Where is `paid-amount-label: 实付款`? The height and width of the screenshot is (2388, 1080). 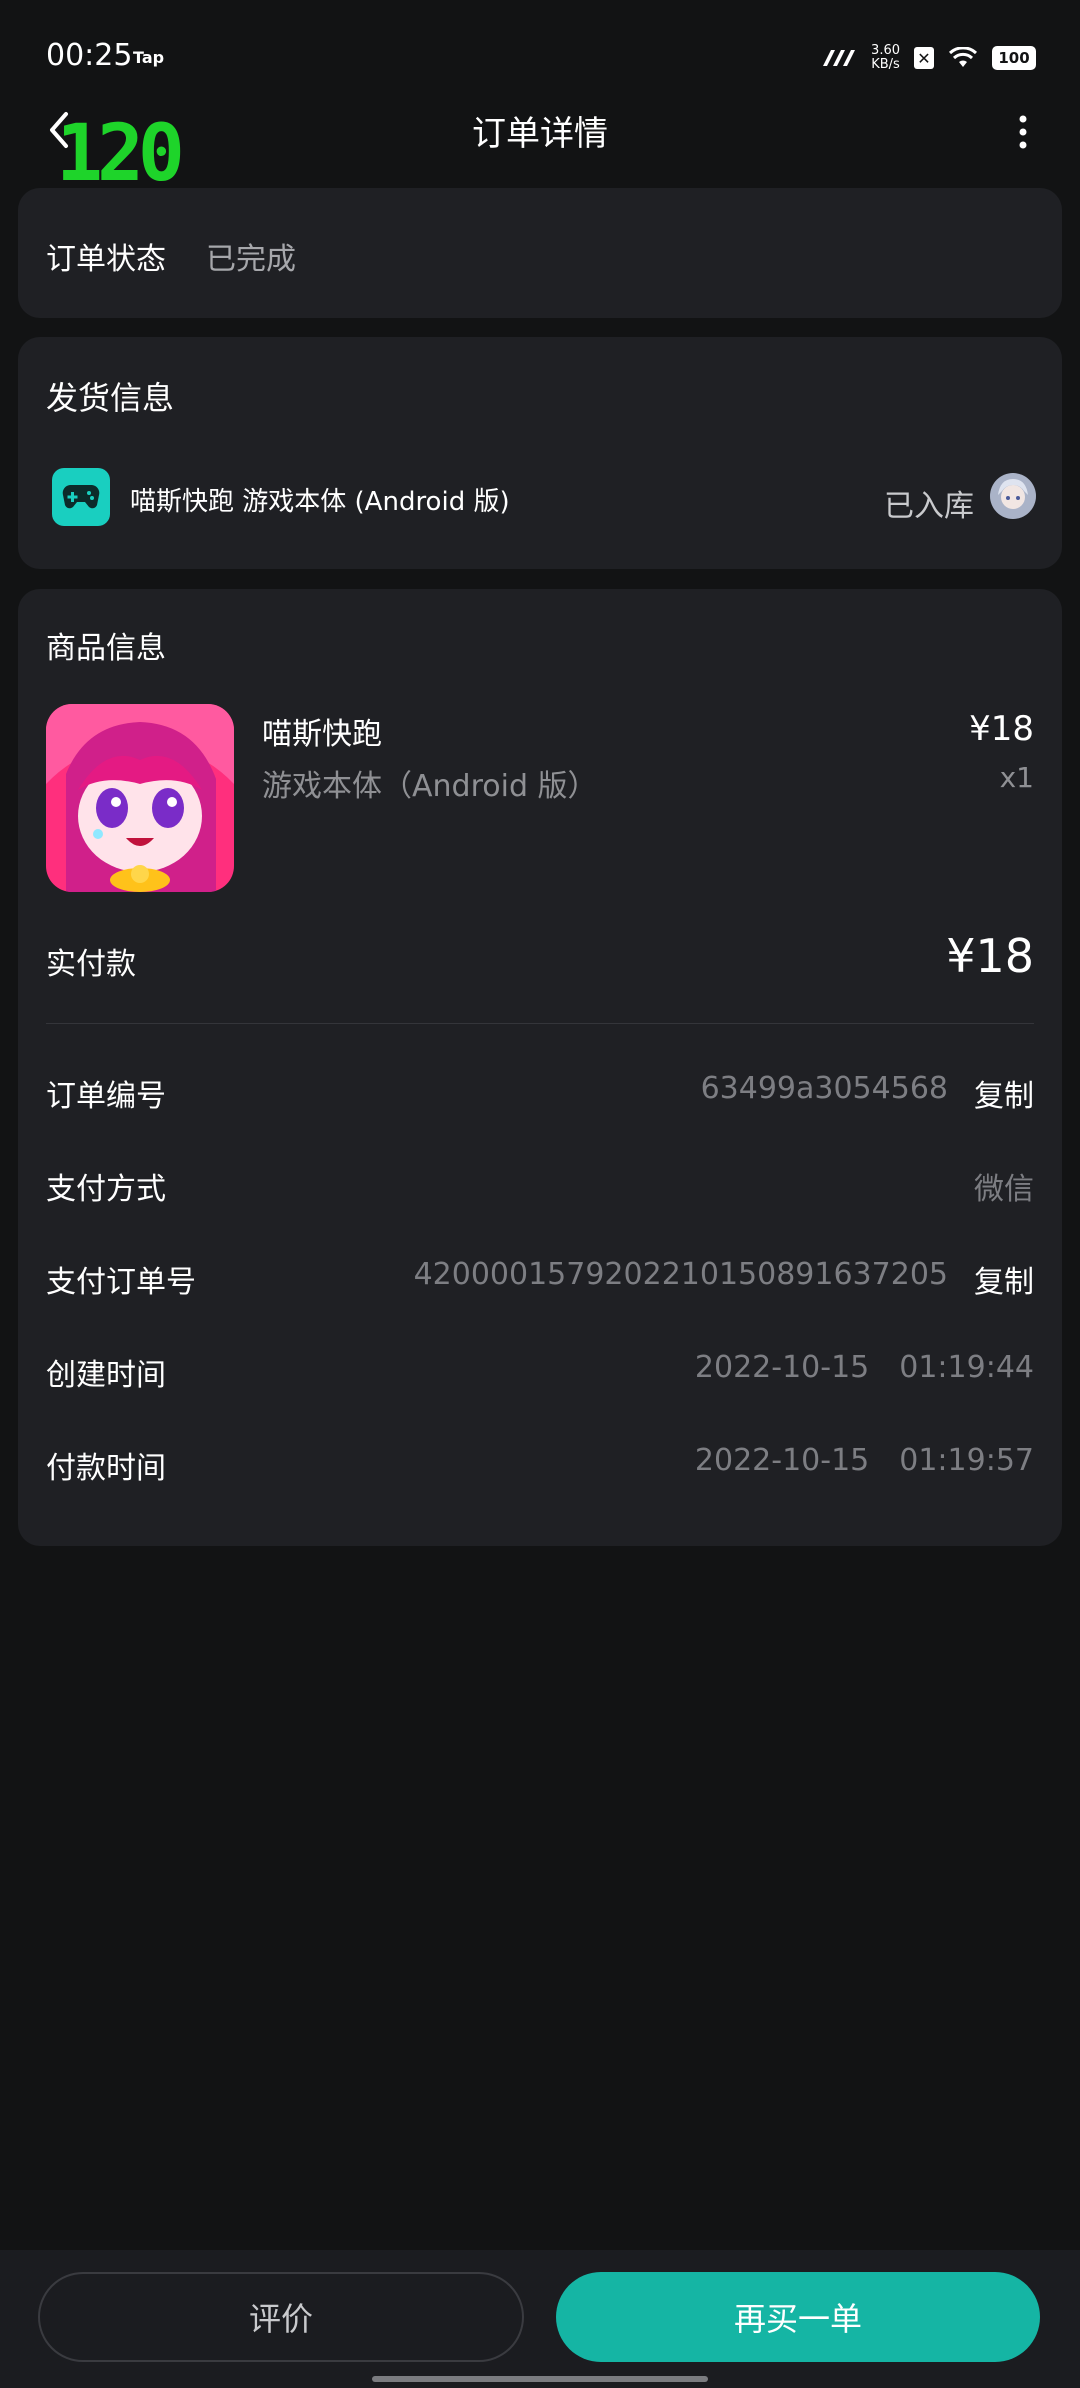 paid-amount-label: 实付款 is located at coordinates (91, 964).